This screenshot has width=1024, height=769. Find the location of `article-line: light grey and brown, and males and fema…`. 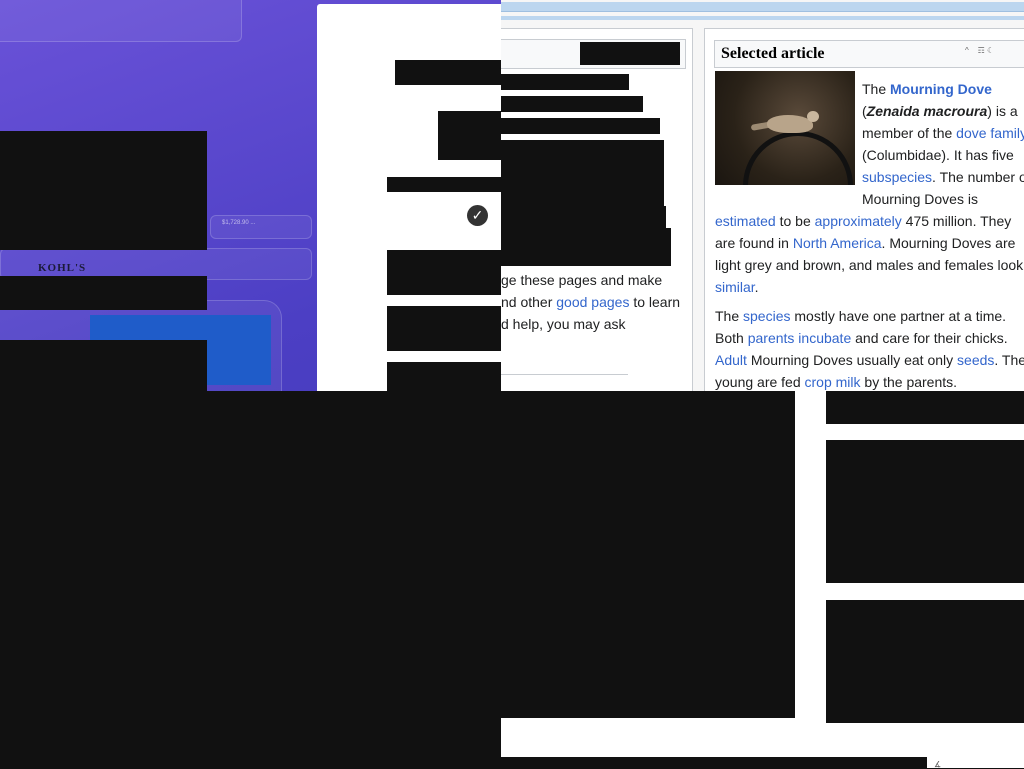

article-line: light grey and brown, and males and fema… is located at coordinates (869, 265).